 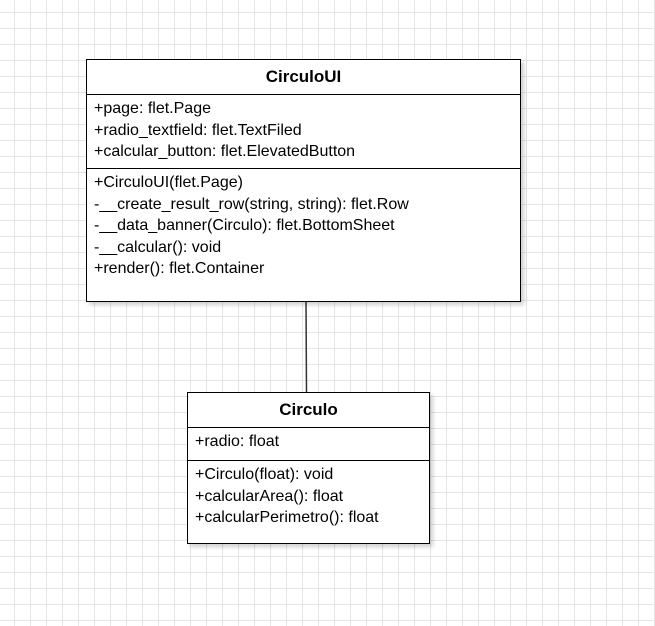 I want to click on method: +calcularArea(): float, so click(x=269, y=496).